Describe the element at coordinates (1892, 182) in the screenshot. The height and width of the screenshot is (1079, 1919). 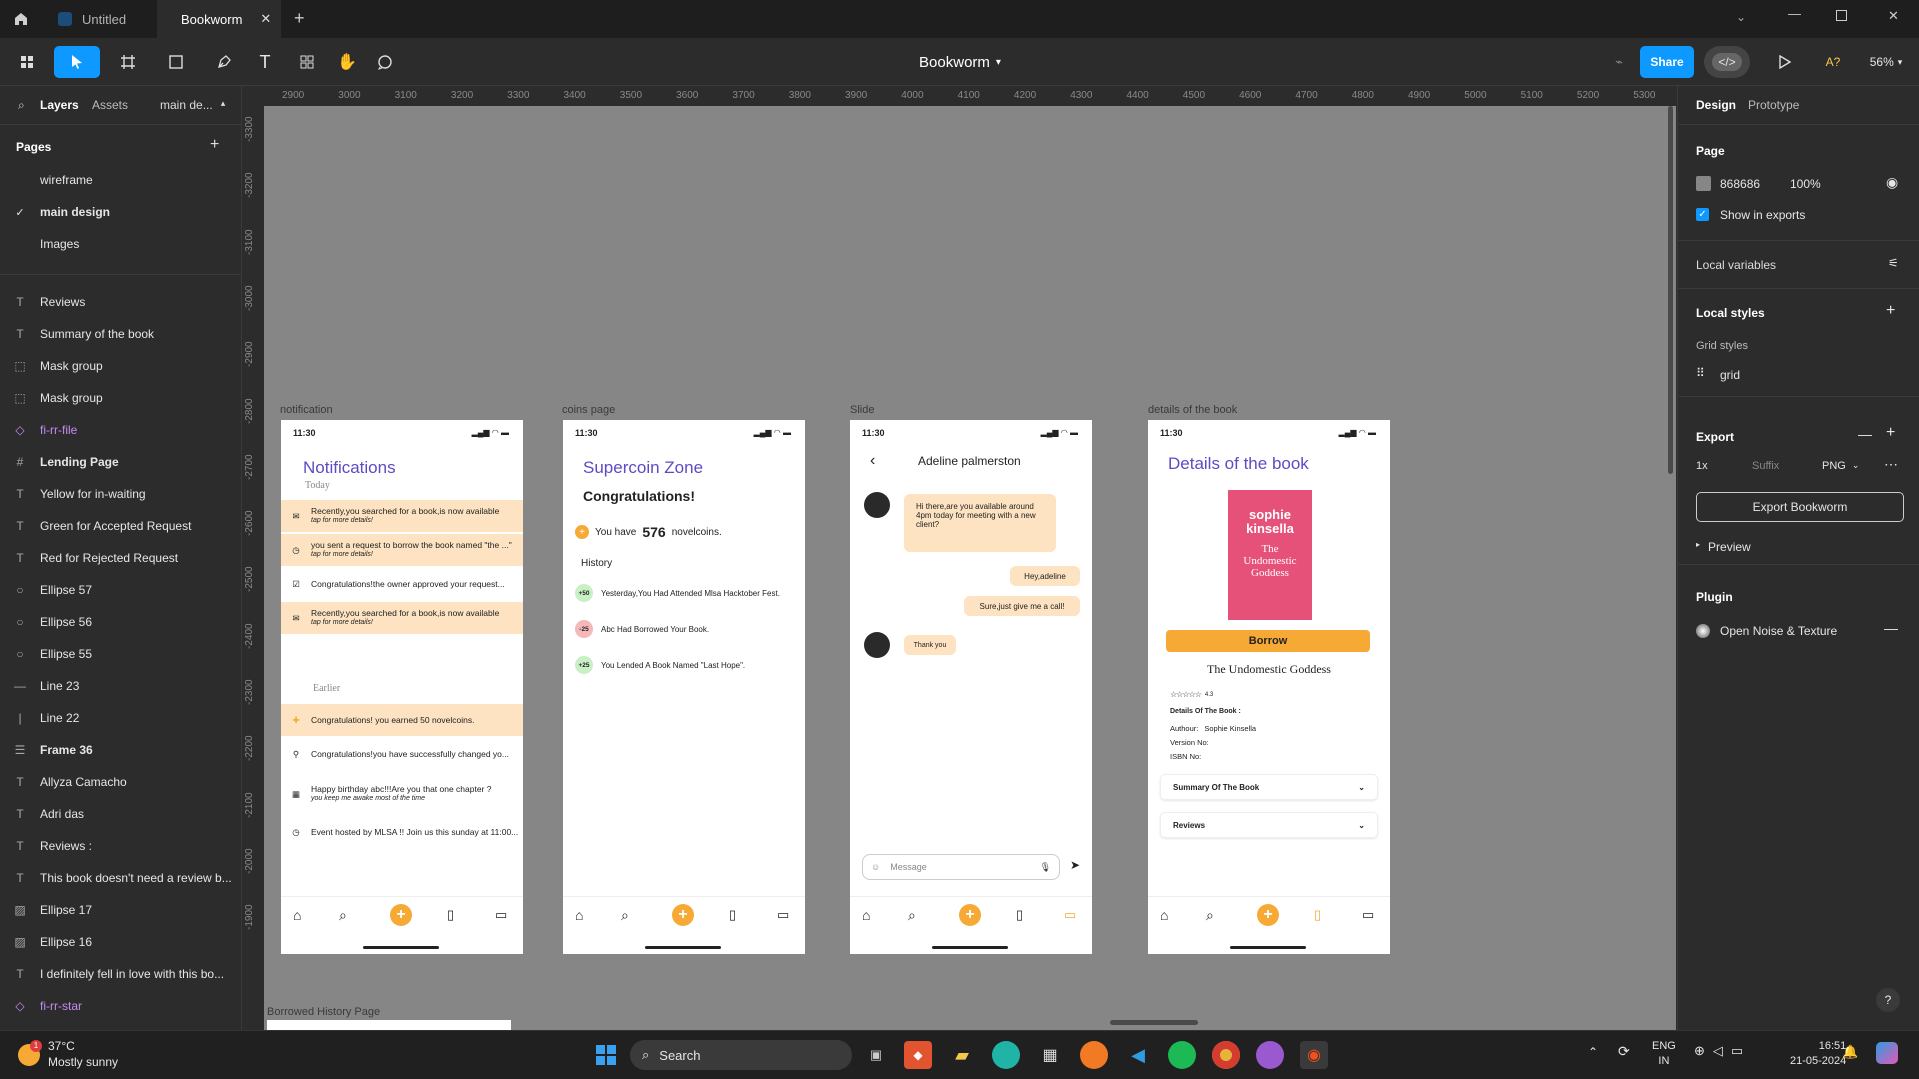
I see `eye-icon: ◉` at that location.